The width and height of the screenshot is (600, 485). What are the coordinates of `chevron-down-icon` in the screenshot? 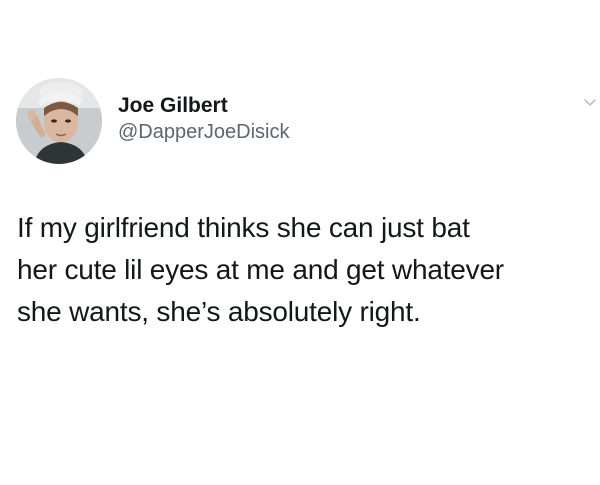 It's located at (590, 102).